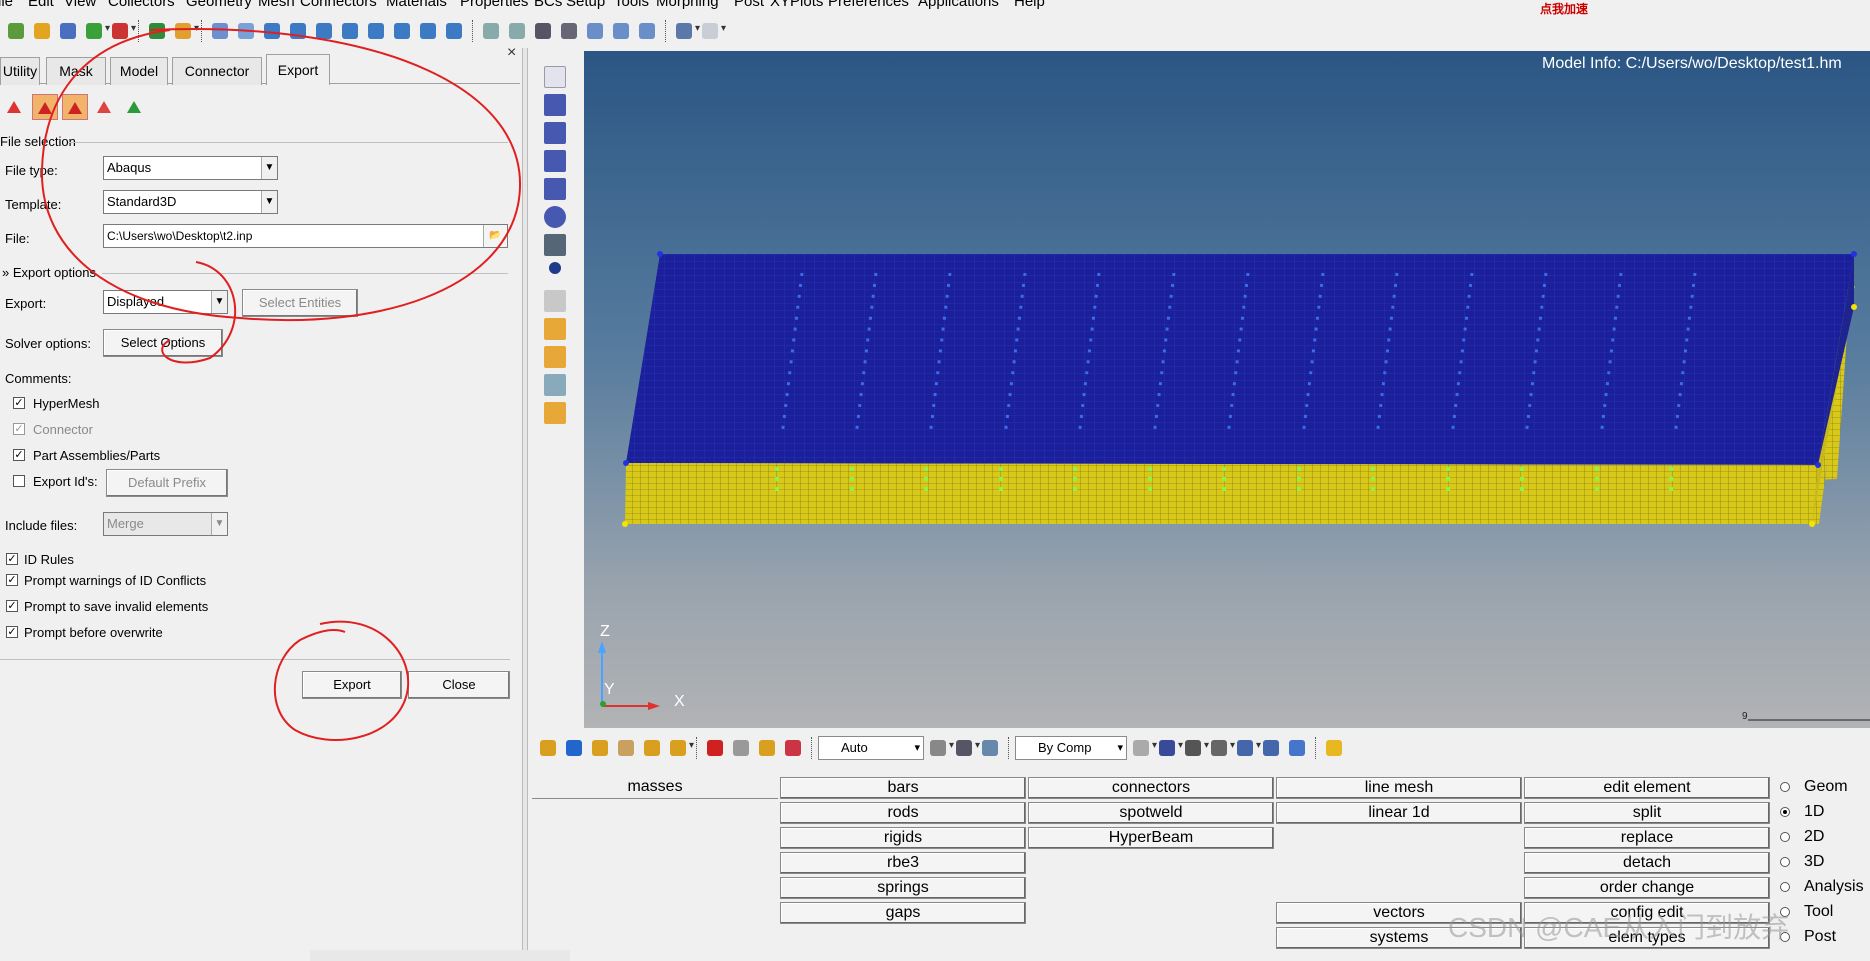 Image resolution: width=1870 pixels, height=961 pixels. Describe the element at coordinates (12, 606) in the screenshot. I see `prompt-invalid-checkbox: ✓` at that location.